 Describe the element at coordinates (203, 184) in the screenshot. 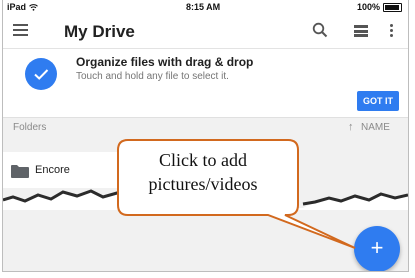

I see `callout-line-2: pictures/videos` at that location.